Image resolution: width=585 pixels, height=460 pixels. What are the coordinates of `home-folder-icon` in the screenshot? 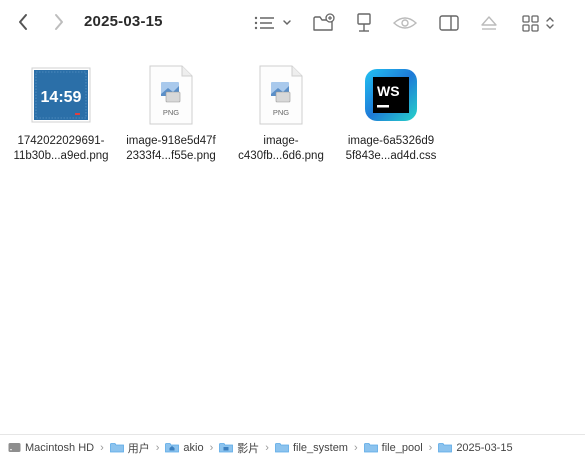 It's located at (172, 448).